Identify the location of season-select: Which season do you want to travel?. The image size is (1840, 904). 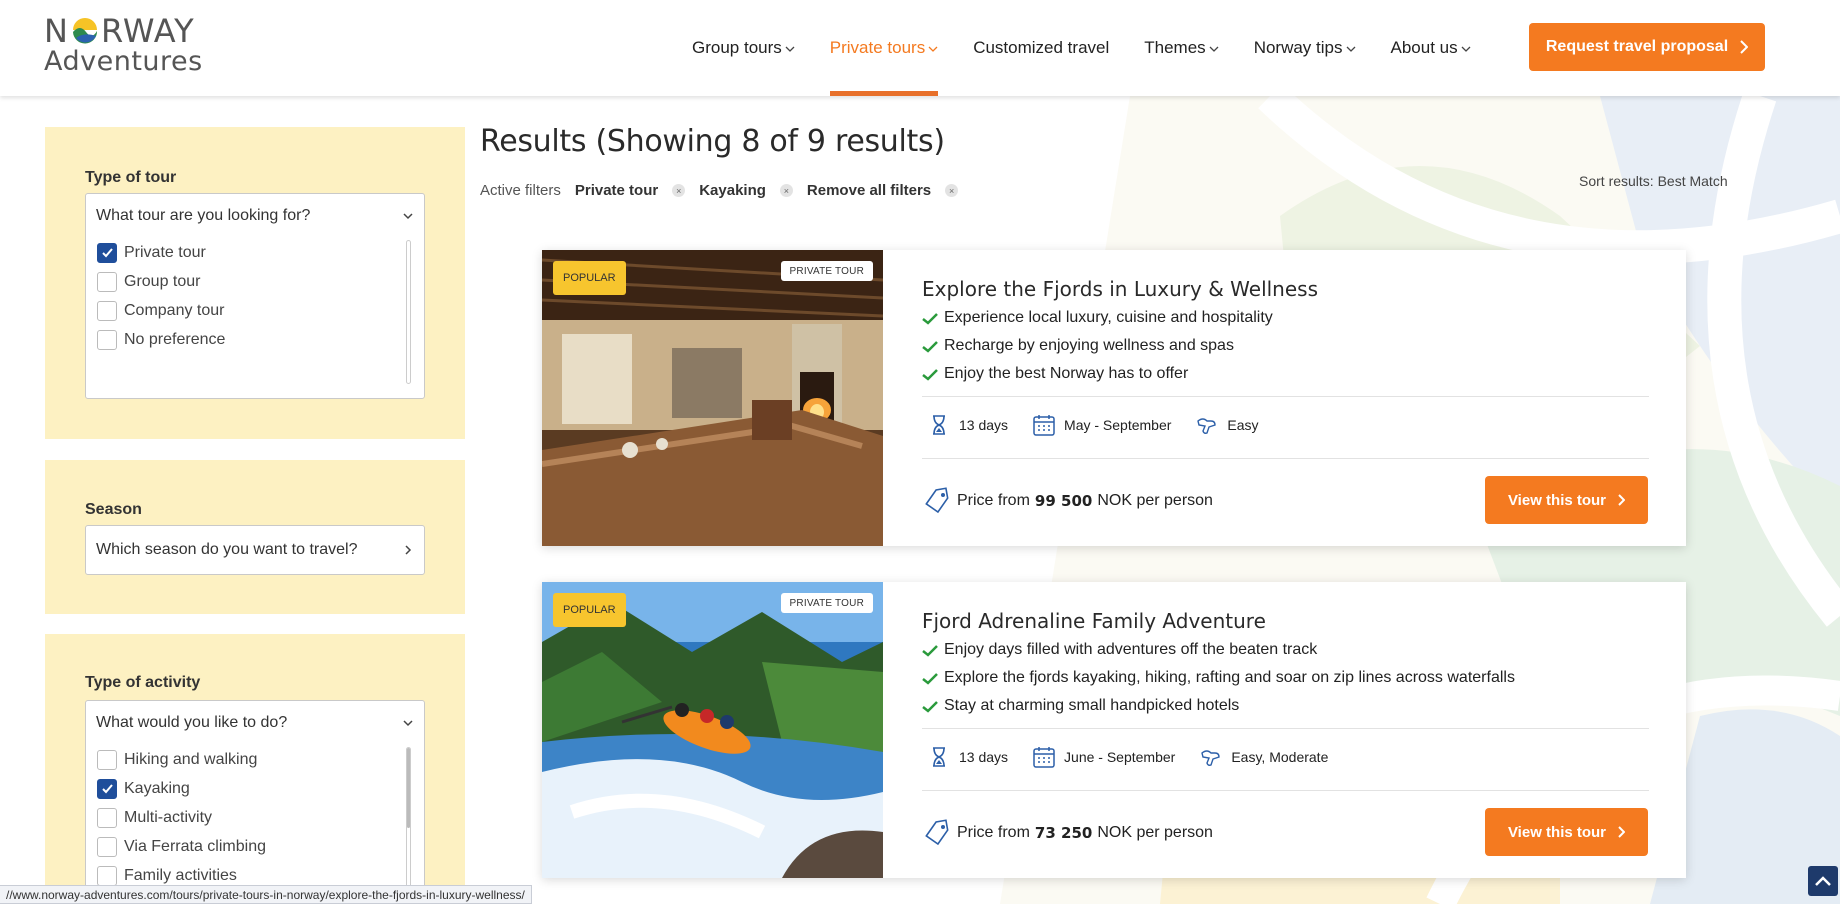
(255, 550).